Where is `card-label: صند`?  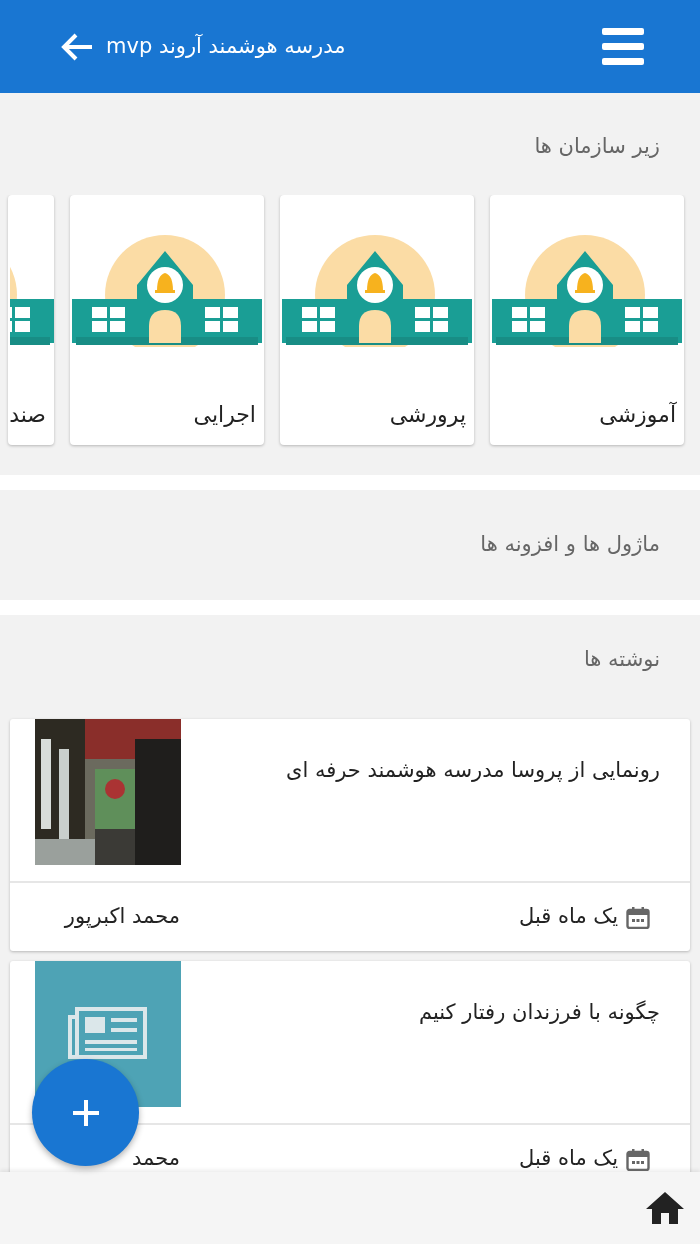
card-label: صند is located at coordinates (28, 414).